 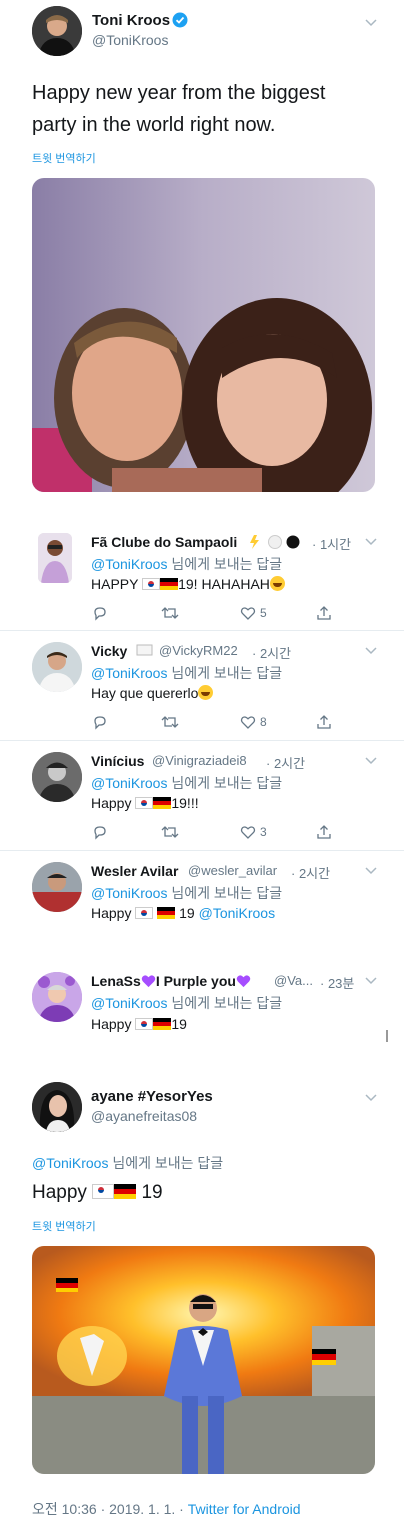 What do you see at coordinates (263, 832) in the screenshot?
I see `like-count: 3` at bounding box center [263, 832].